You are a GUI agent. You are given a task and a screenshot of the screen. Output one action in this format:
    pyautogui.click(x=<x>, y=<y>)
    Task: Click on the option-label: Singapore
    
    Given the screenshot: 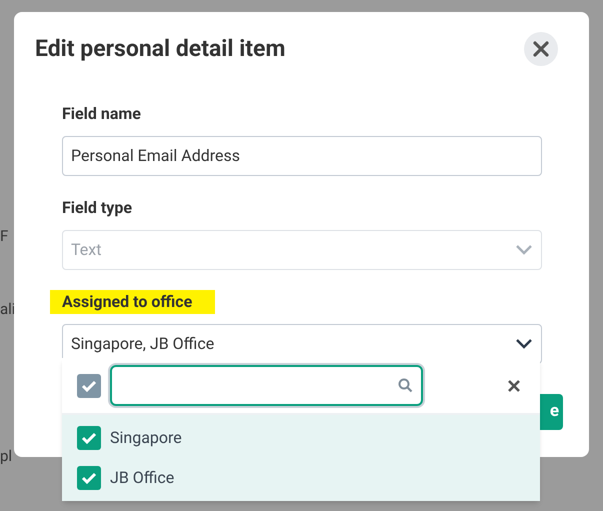 What is the action you would take?
    pyautogui.click(x=146, y=438)
    